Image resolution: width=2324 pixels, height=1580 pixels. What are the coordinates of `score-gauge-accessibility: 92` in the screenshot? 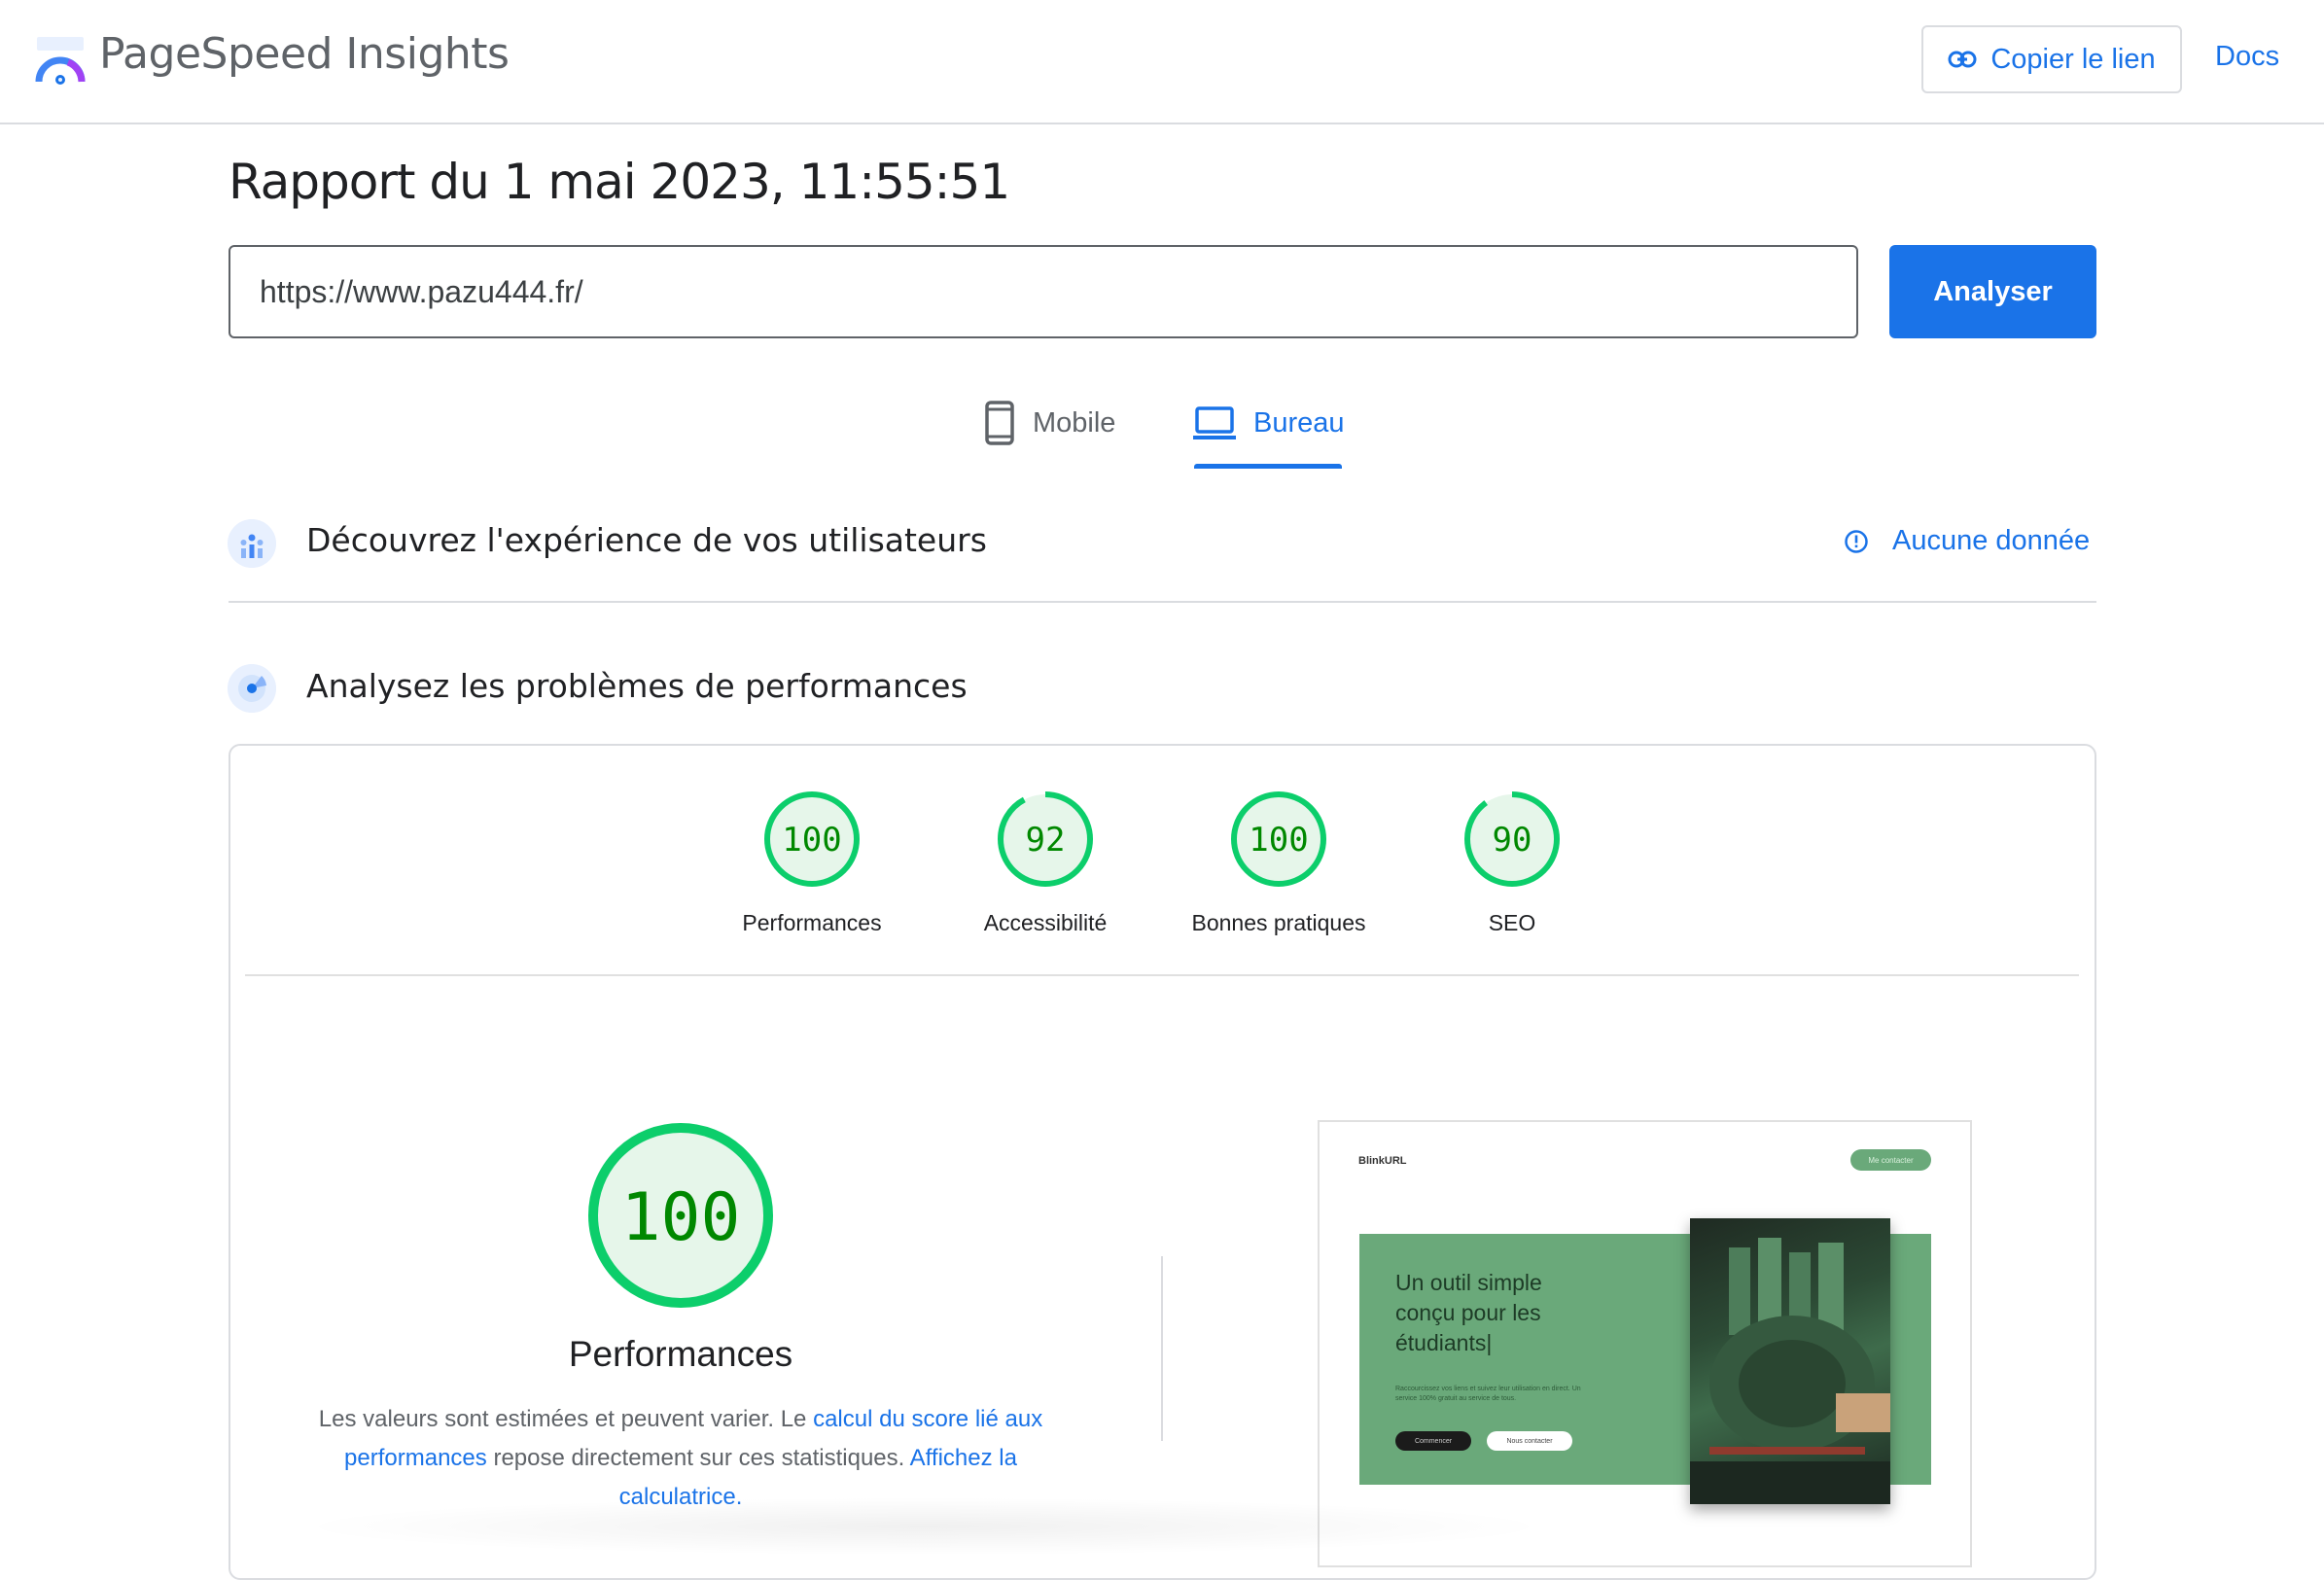 It's located at (1045, 839).